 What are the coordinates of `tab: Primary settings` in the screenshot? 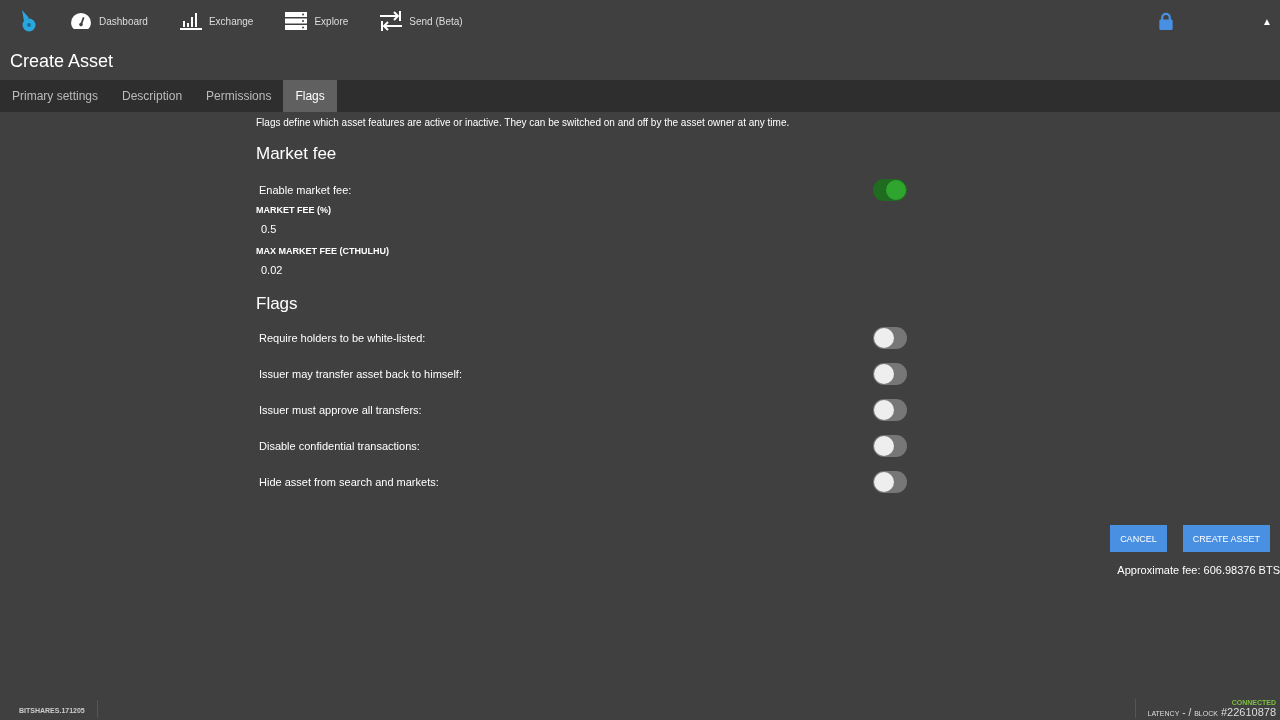 It's located at (55, 96).